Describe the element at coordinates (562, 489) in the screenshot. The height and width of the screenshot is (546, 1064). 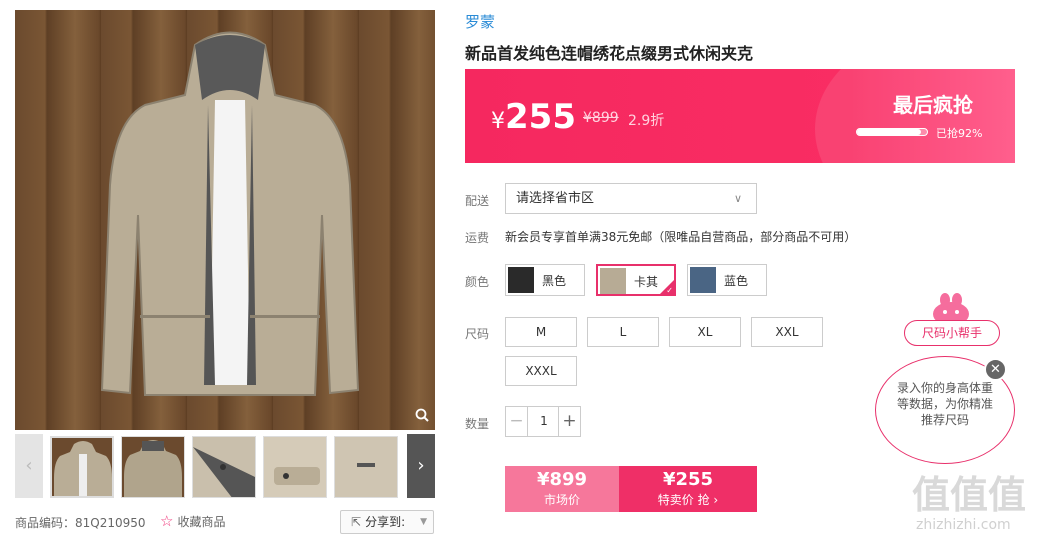
I see `market-price-block: ¥899 市场价` at that location.